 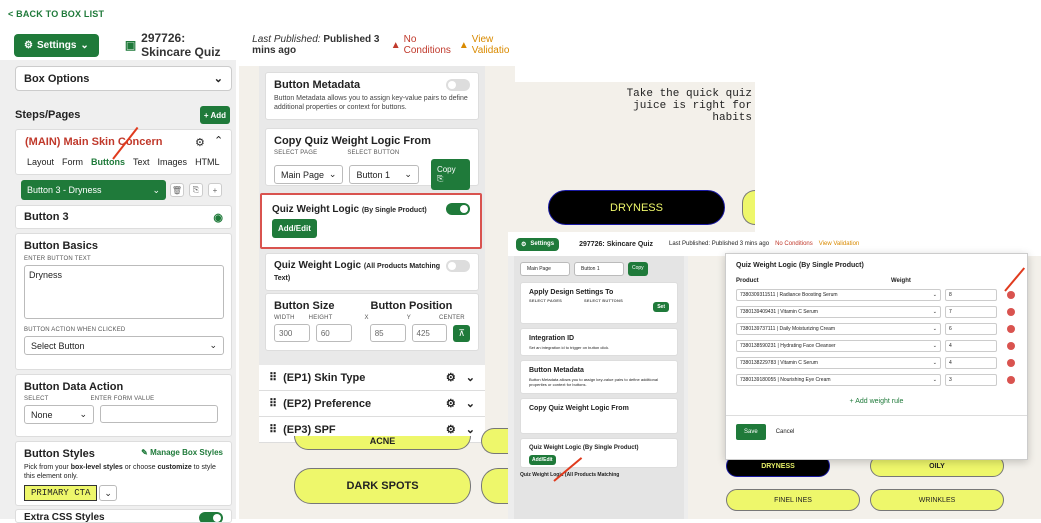 What do you see at coordinates (661, 307) in the screenshot?
I see `inset-set-button: Set` at bounding box center [661, 307].